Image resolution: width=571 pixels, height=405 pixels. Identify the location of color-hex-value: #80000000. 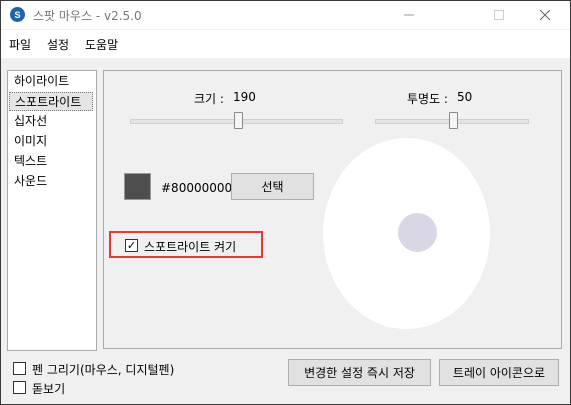
(197, 188).